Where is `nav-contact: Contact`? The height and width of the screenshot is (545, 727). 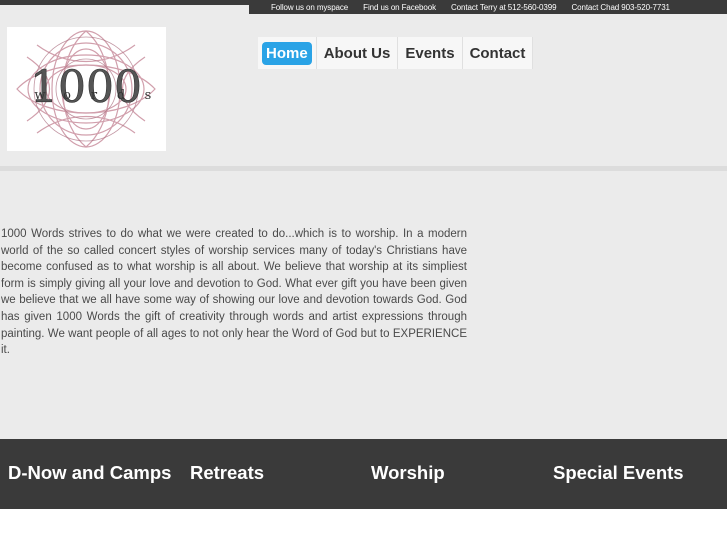 nav-contact: Contact is located at coordinates (498, 53).